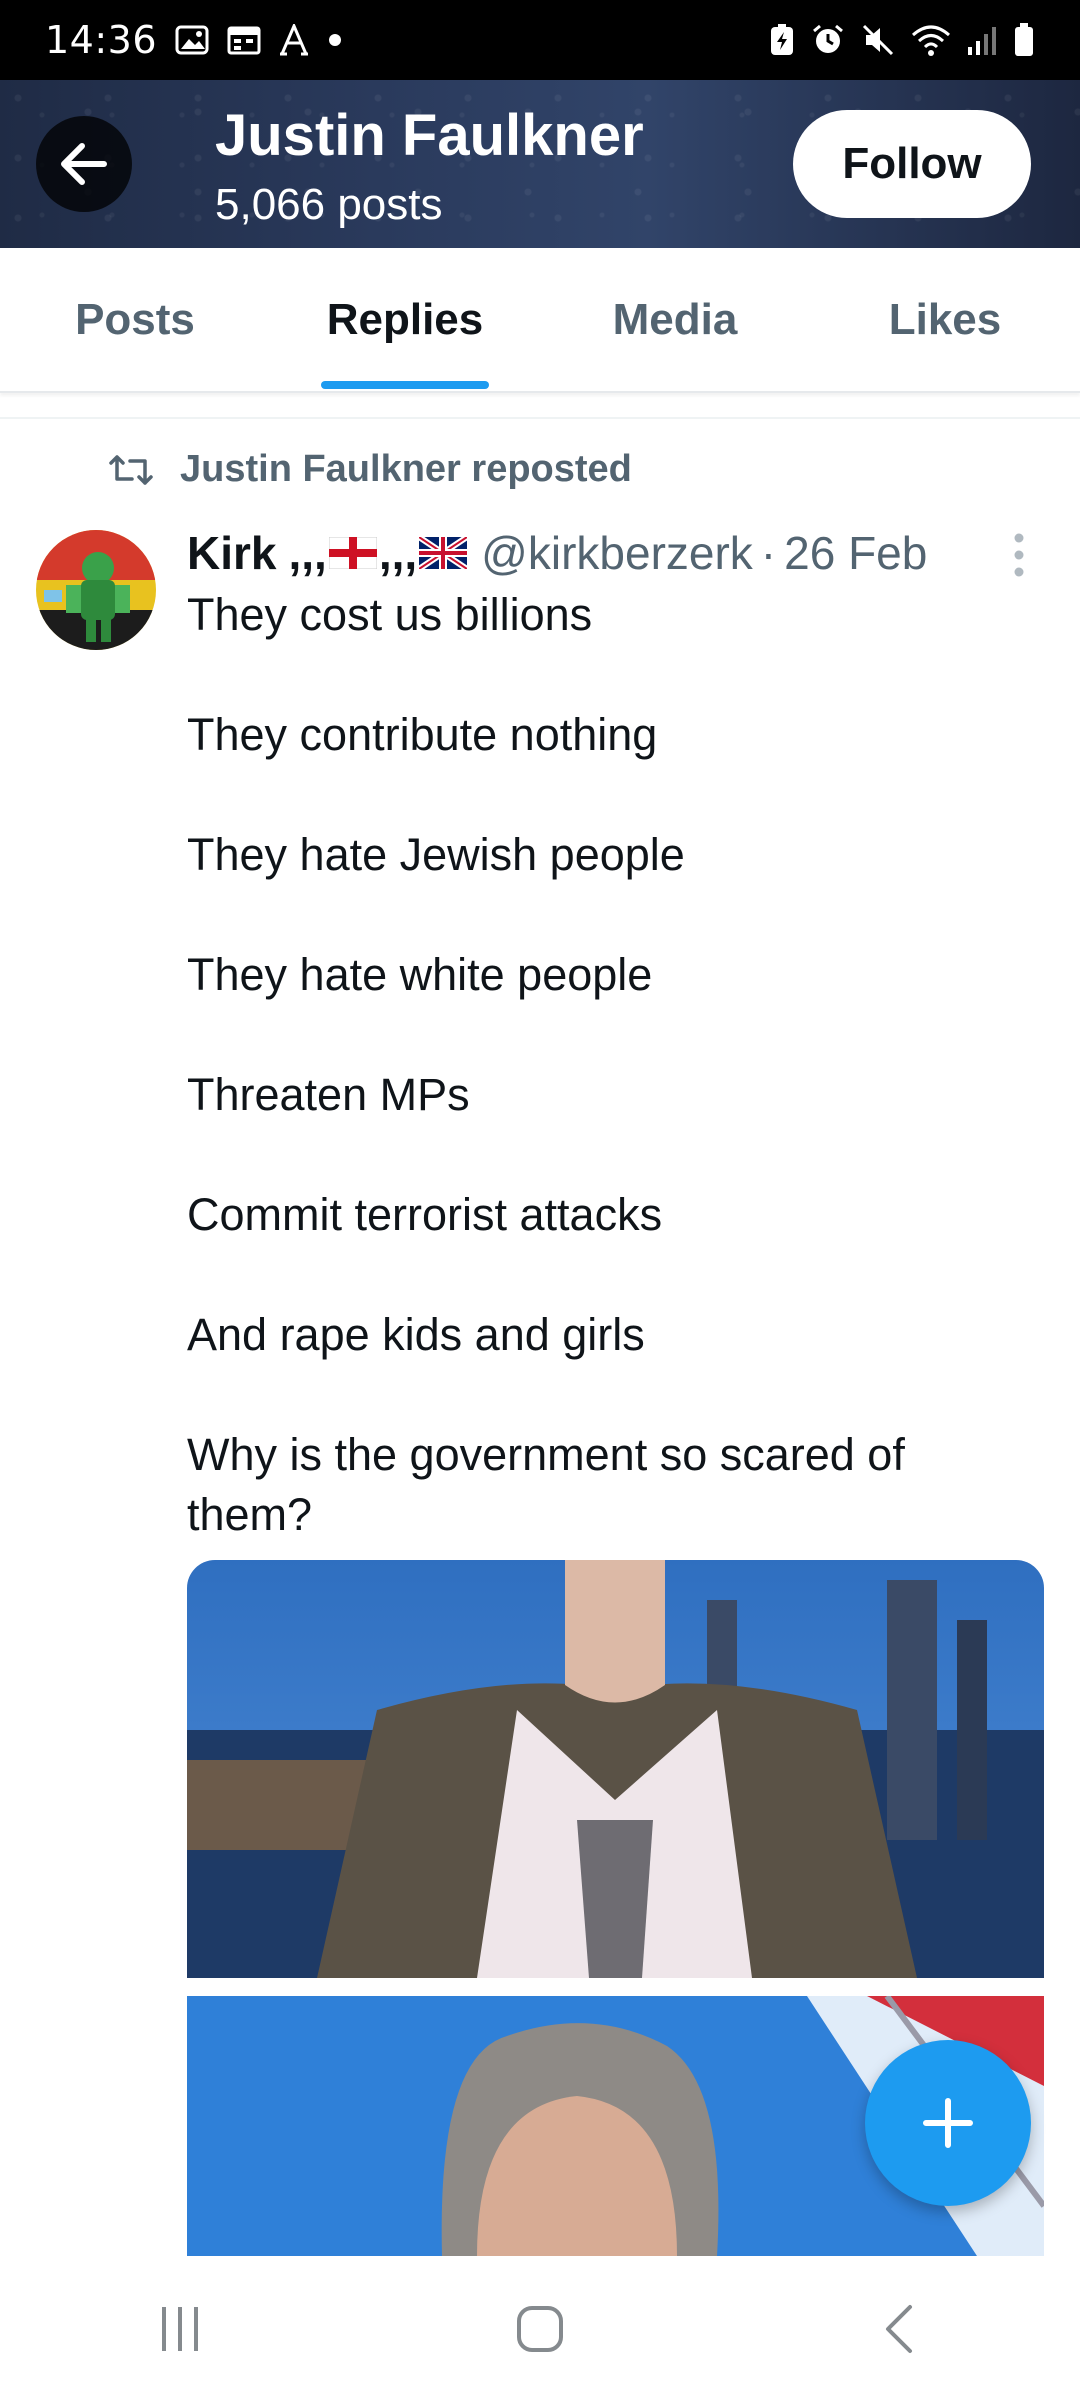 Image resolution: width=1080 pixels, height=2400 pixels. What do you see at coordinates (931, 40) in the screenshot?
I see `wifi-icon` at bounding box center [931, 40].